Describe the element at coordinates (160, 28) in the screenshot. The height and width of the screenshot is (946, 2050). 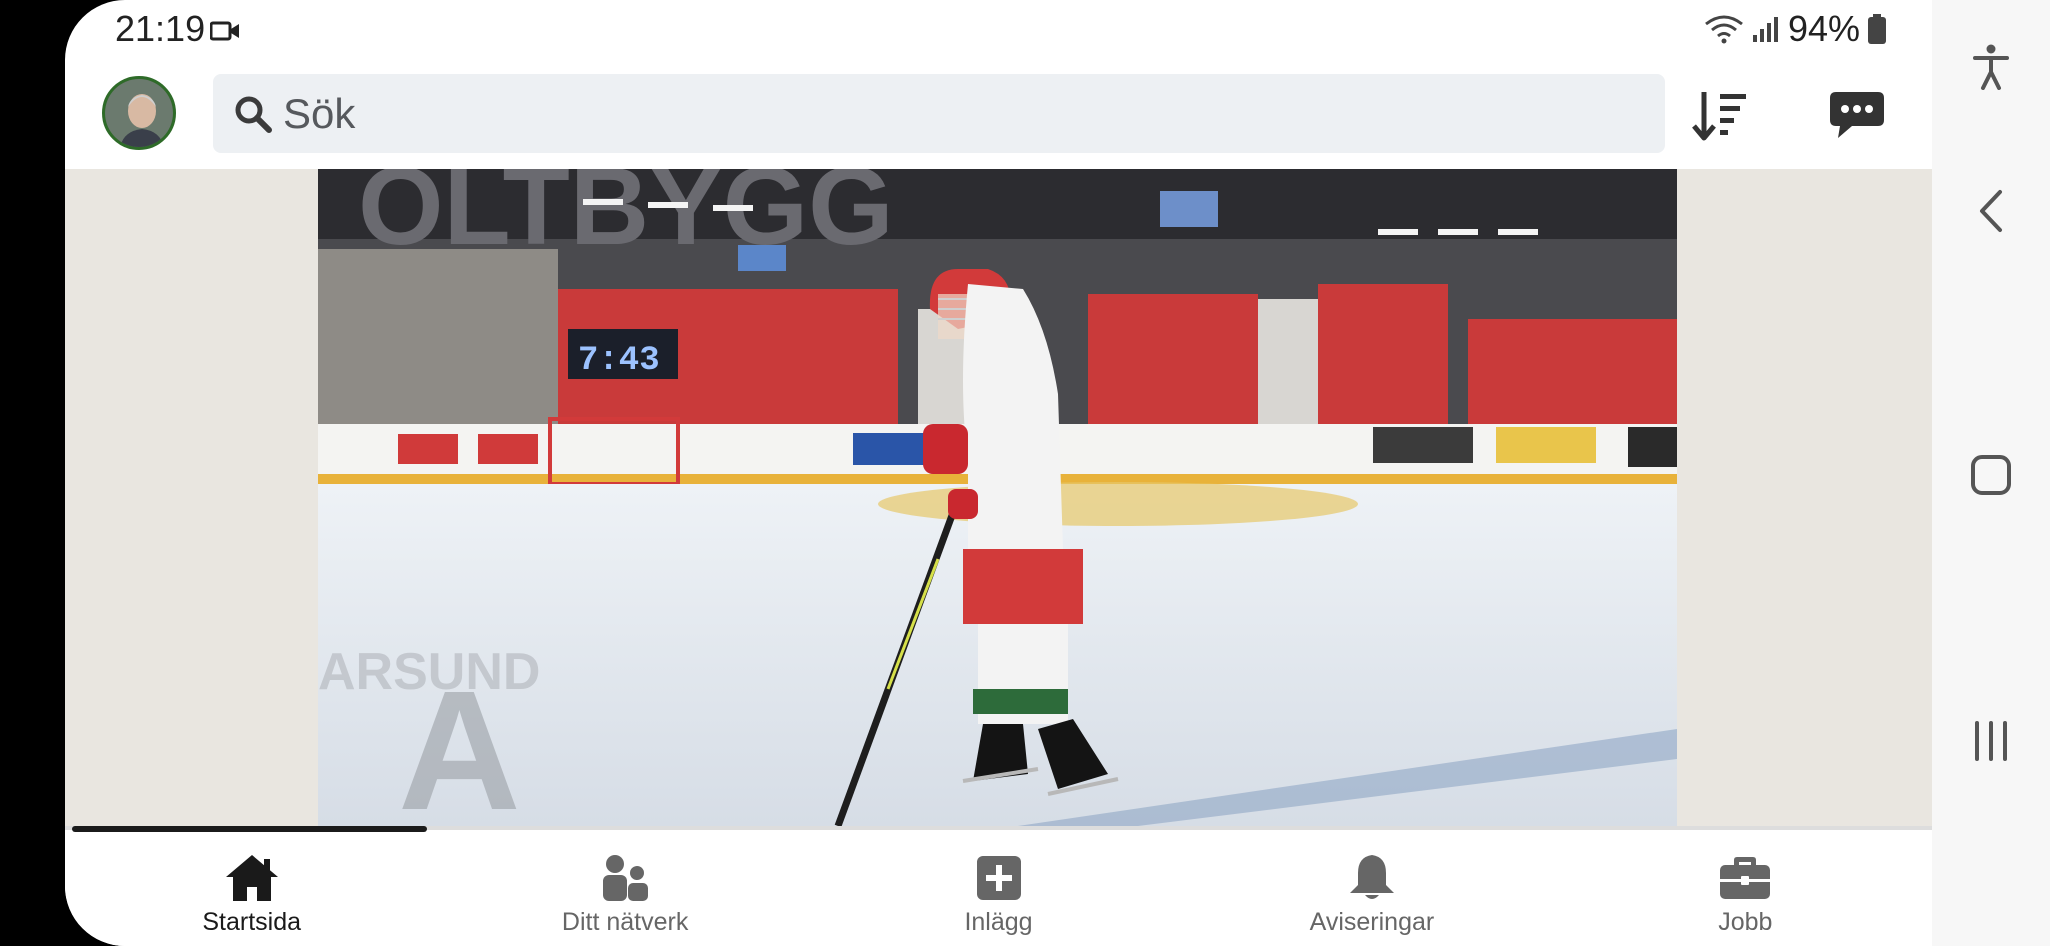
I see `status-time: 21:19` at that location.